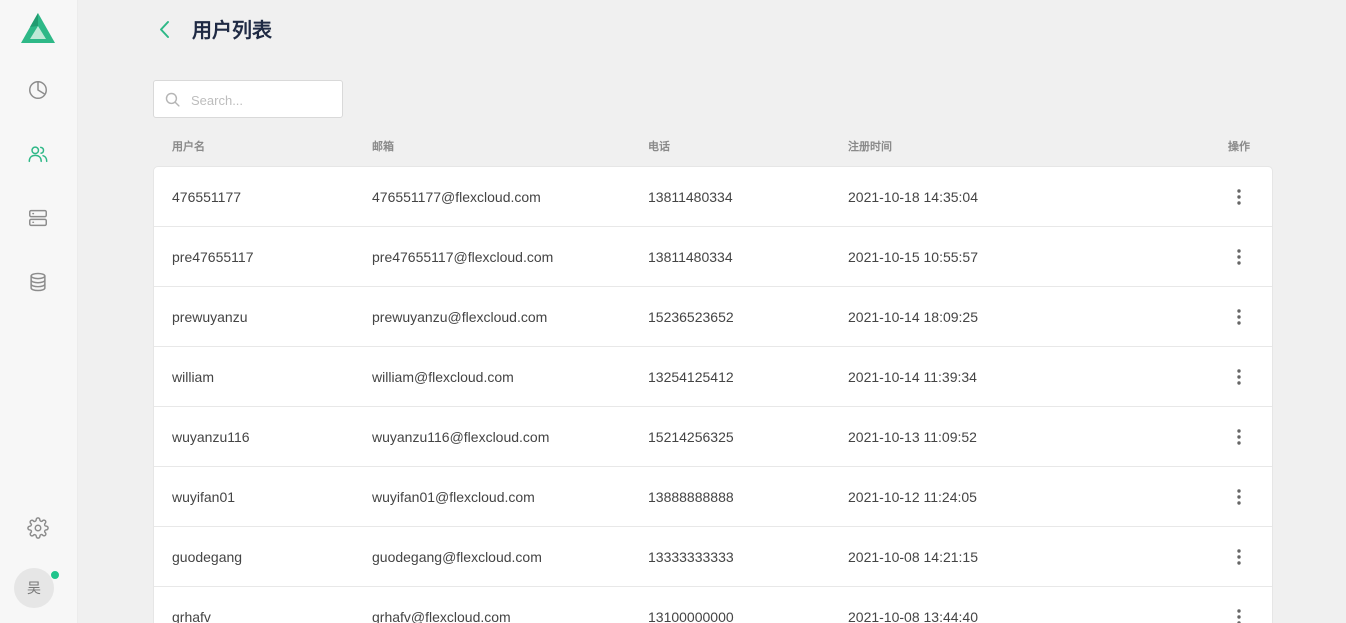 This screenshot has width=1346, height=623. Describe the element at coordinates (913, 557) in the screenshot. I see `cell-registered: 2021-10-08 14:21:15` at that location.